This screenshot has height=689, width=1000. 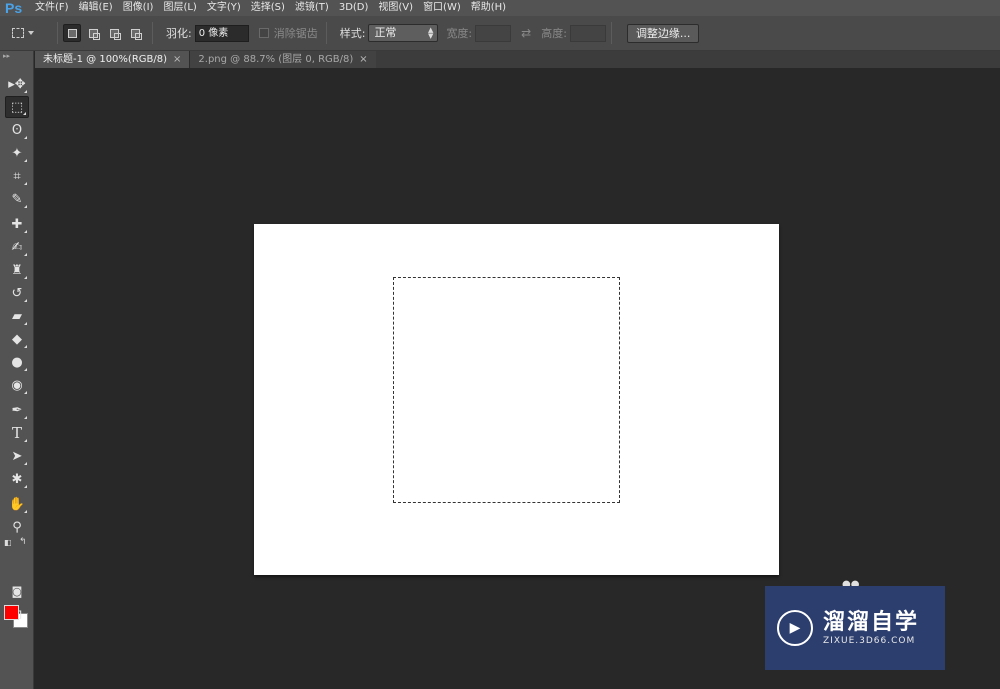 I want to click on bandage-icon: ✚, so click(x=17, y=224).